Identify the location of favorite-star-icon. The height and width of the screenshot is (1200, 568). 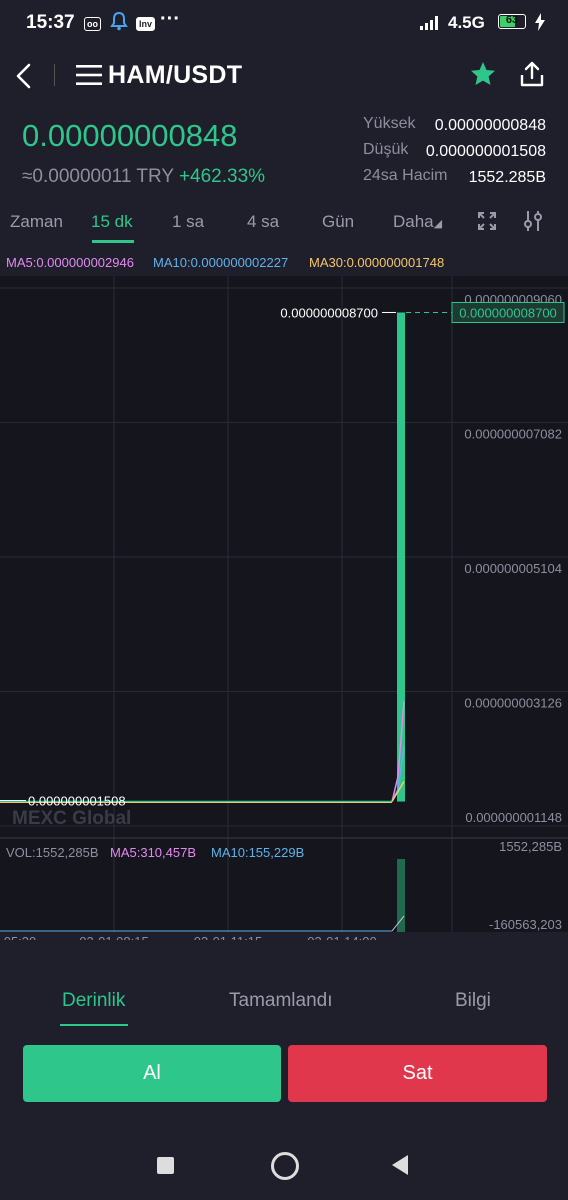
(483, 76).